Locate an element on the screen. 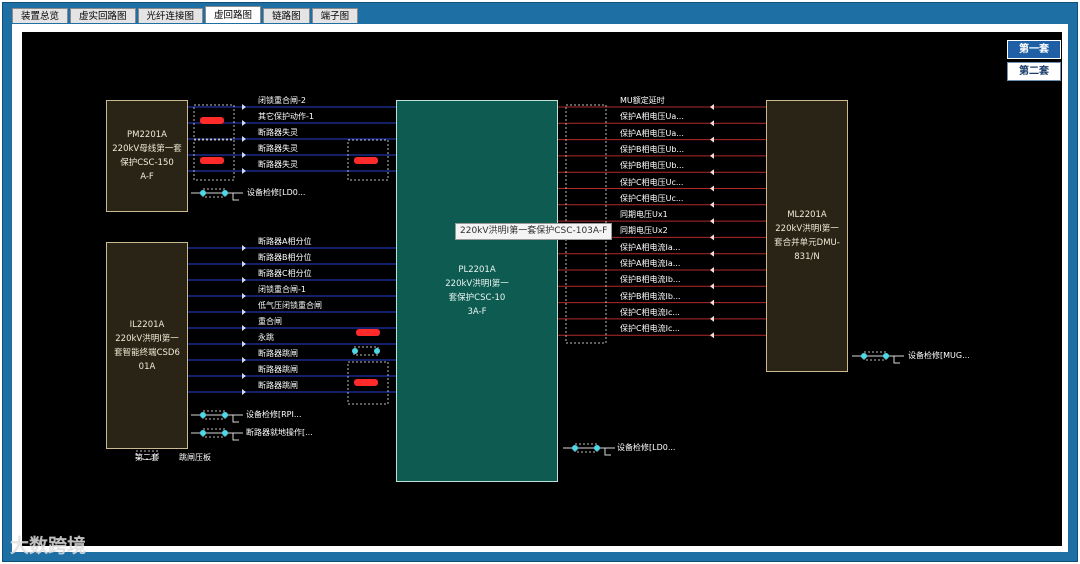  tab-bar: 装置总览 虚实回路图 光纤连接图 虚回路图 链路图 端子图 is located at coordinates (186, 15).